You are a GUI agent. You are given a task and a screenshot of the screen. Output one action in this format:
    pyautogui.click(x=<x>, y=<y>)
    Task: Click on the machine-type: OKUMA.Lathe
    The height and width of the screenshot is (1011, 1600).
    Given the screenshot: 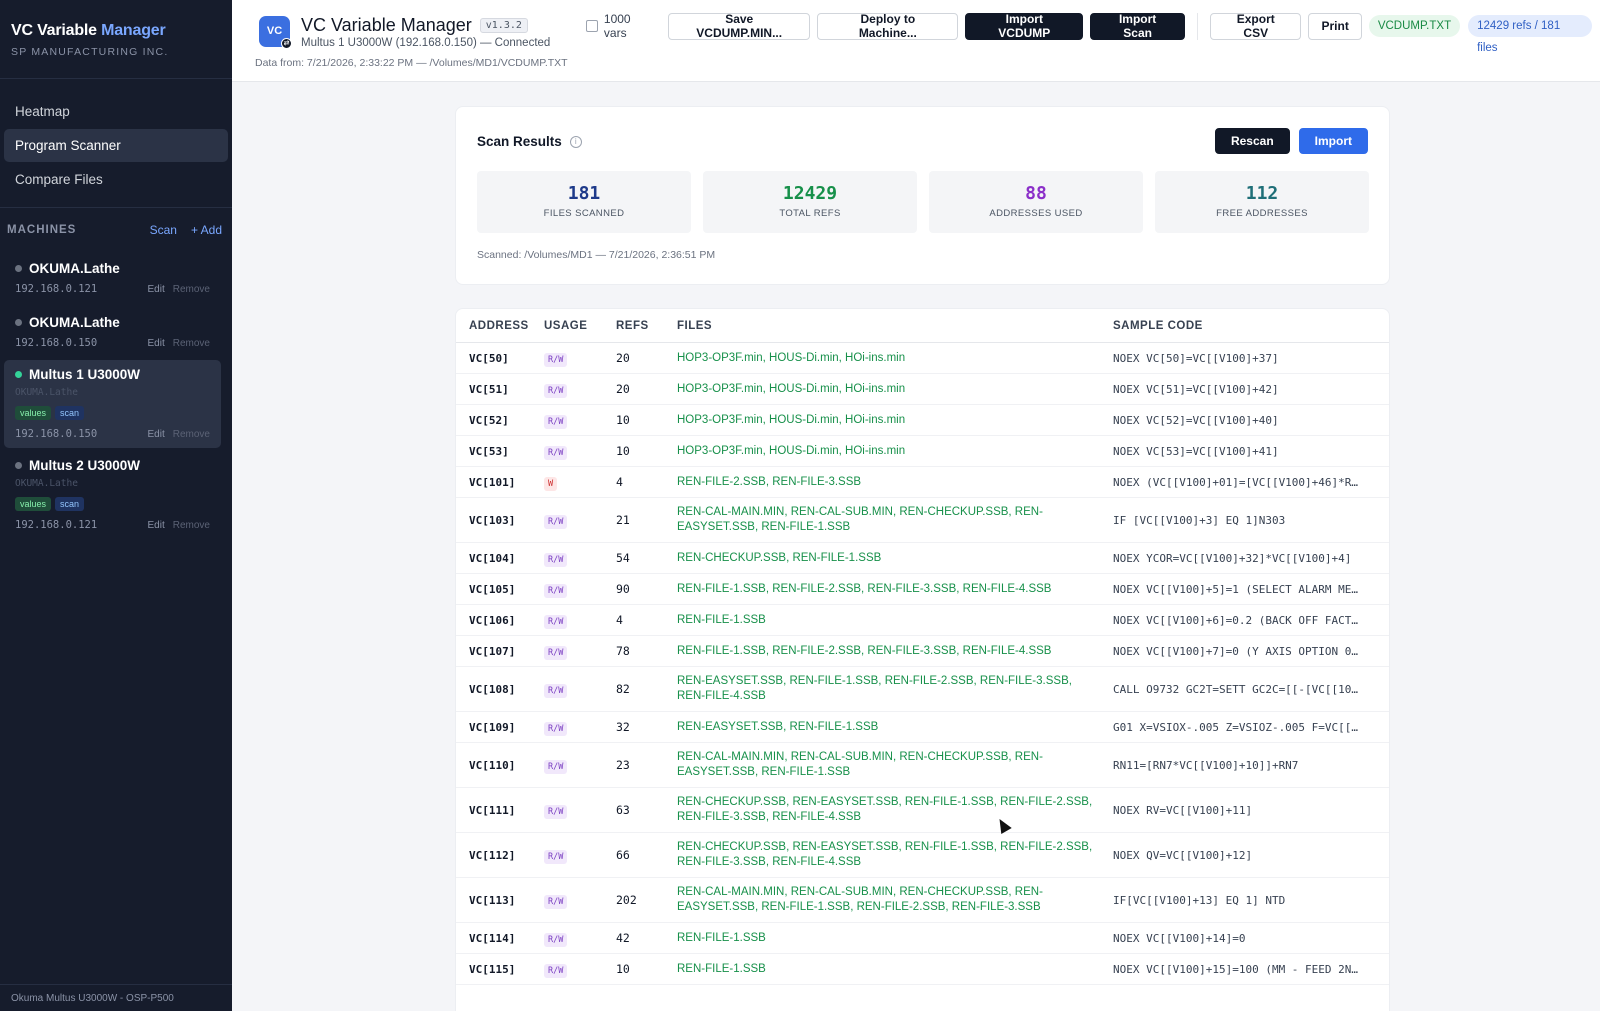 What is the action you would take?
    pyautogui.click(x=46, y=392)
    